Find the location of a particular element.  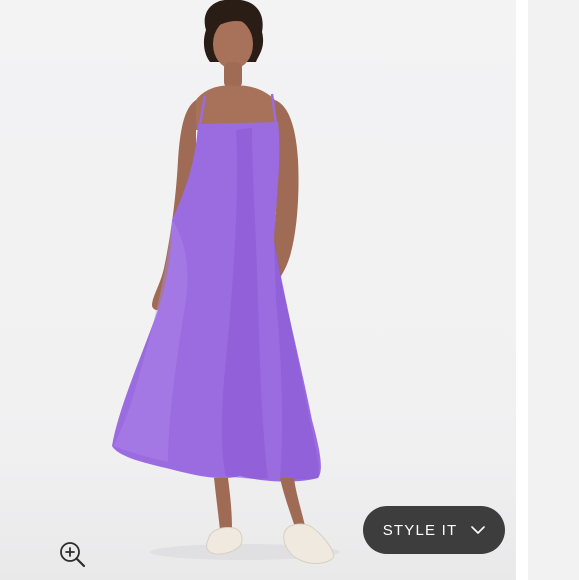

zoom-in-icon is located at coordinates (73, 555).